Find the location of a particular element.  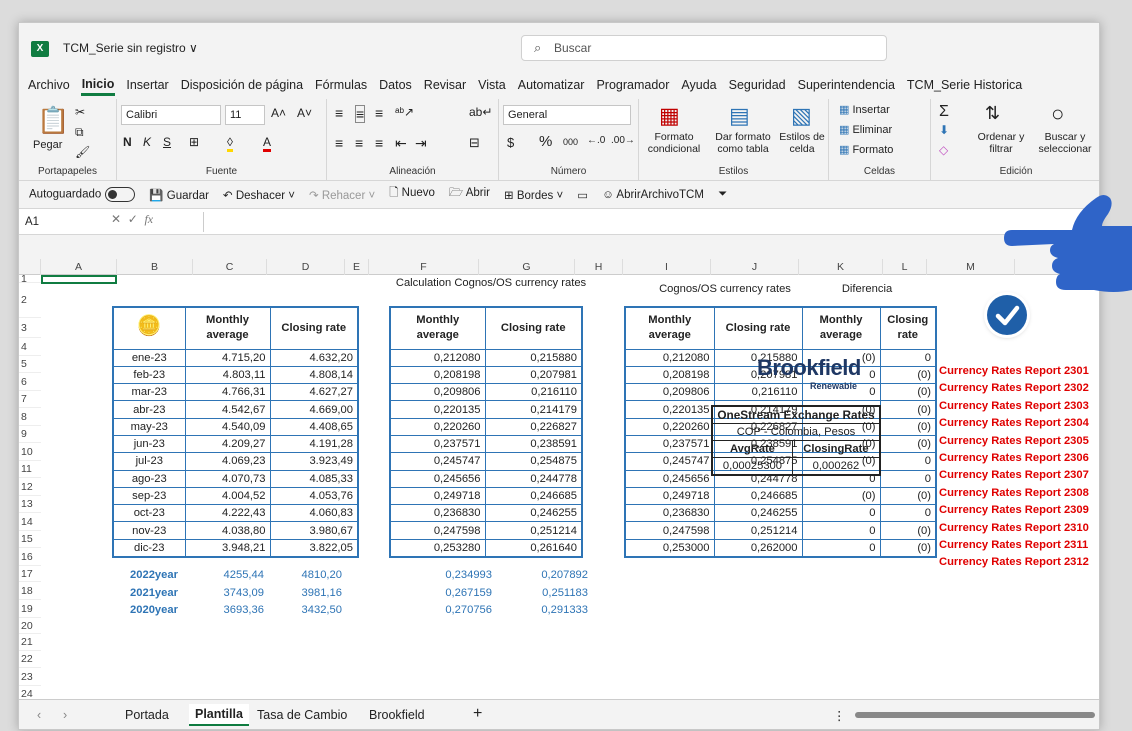

row-header-19: 19 is located at coordinates (30, 609).